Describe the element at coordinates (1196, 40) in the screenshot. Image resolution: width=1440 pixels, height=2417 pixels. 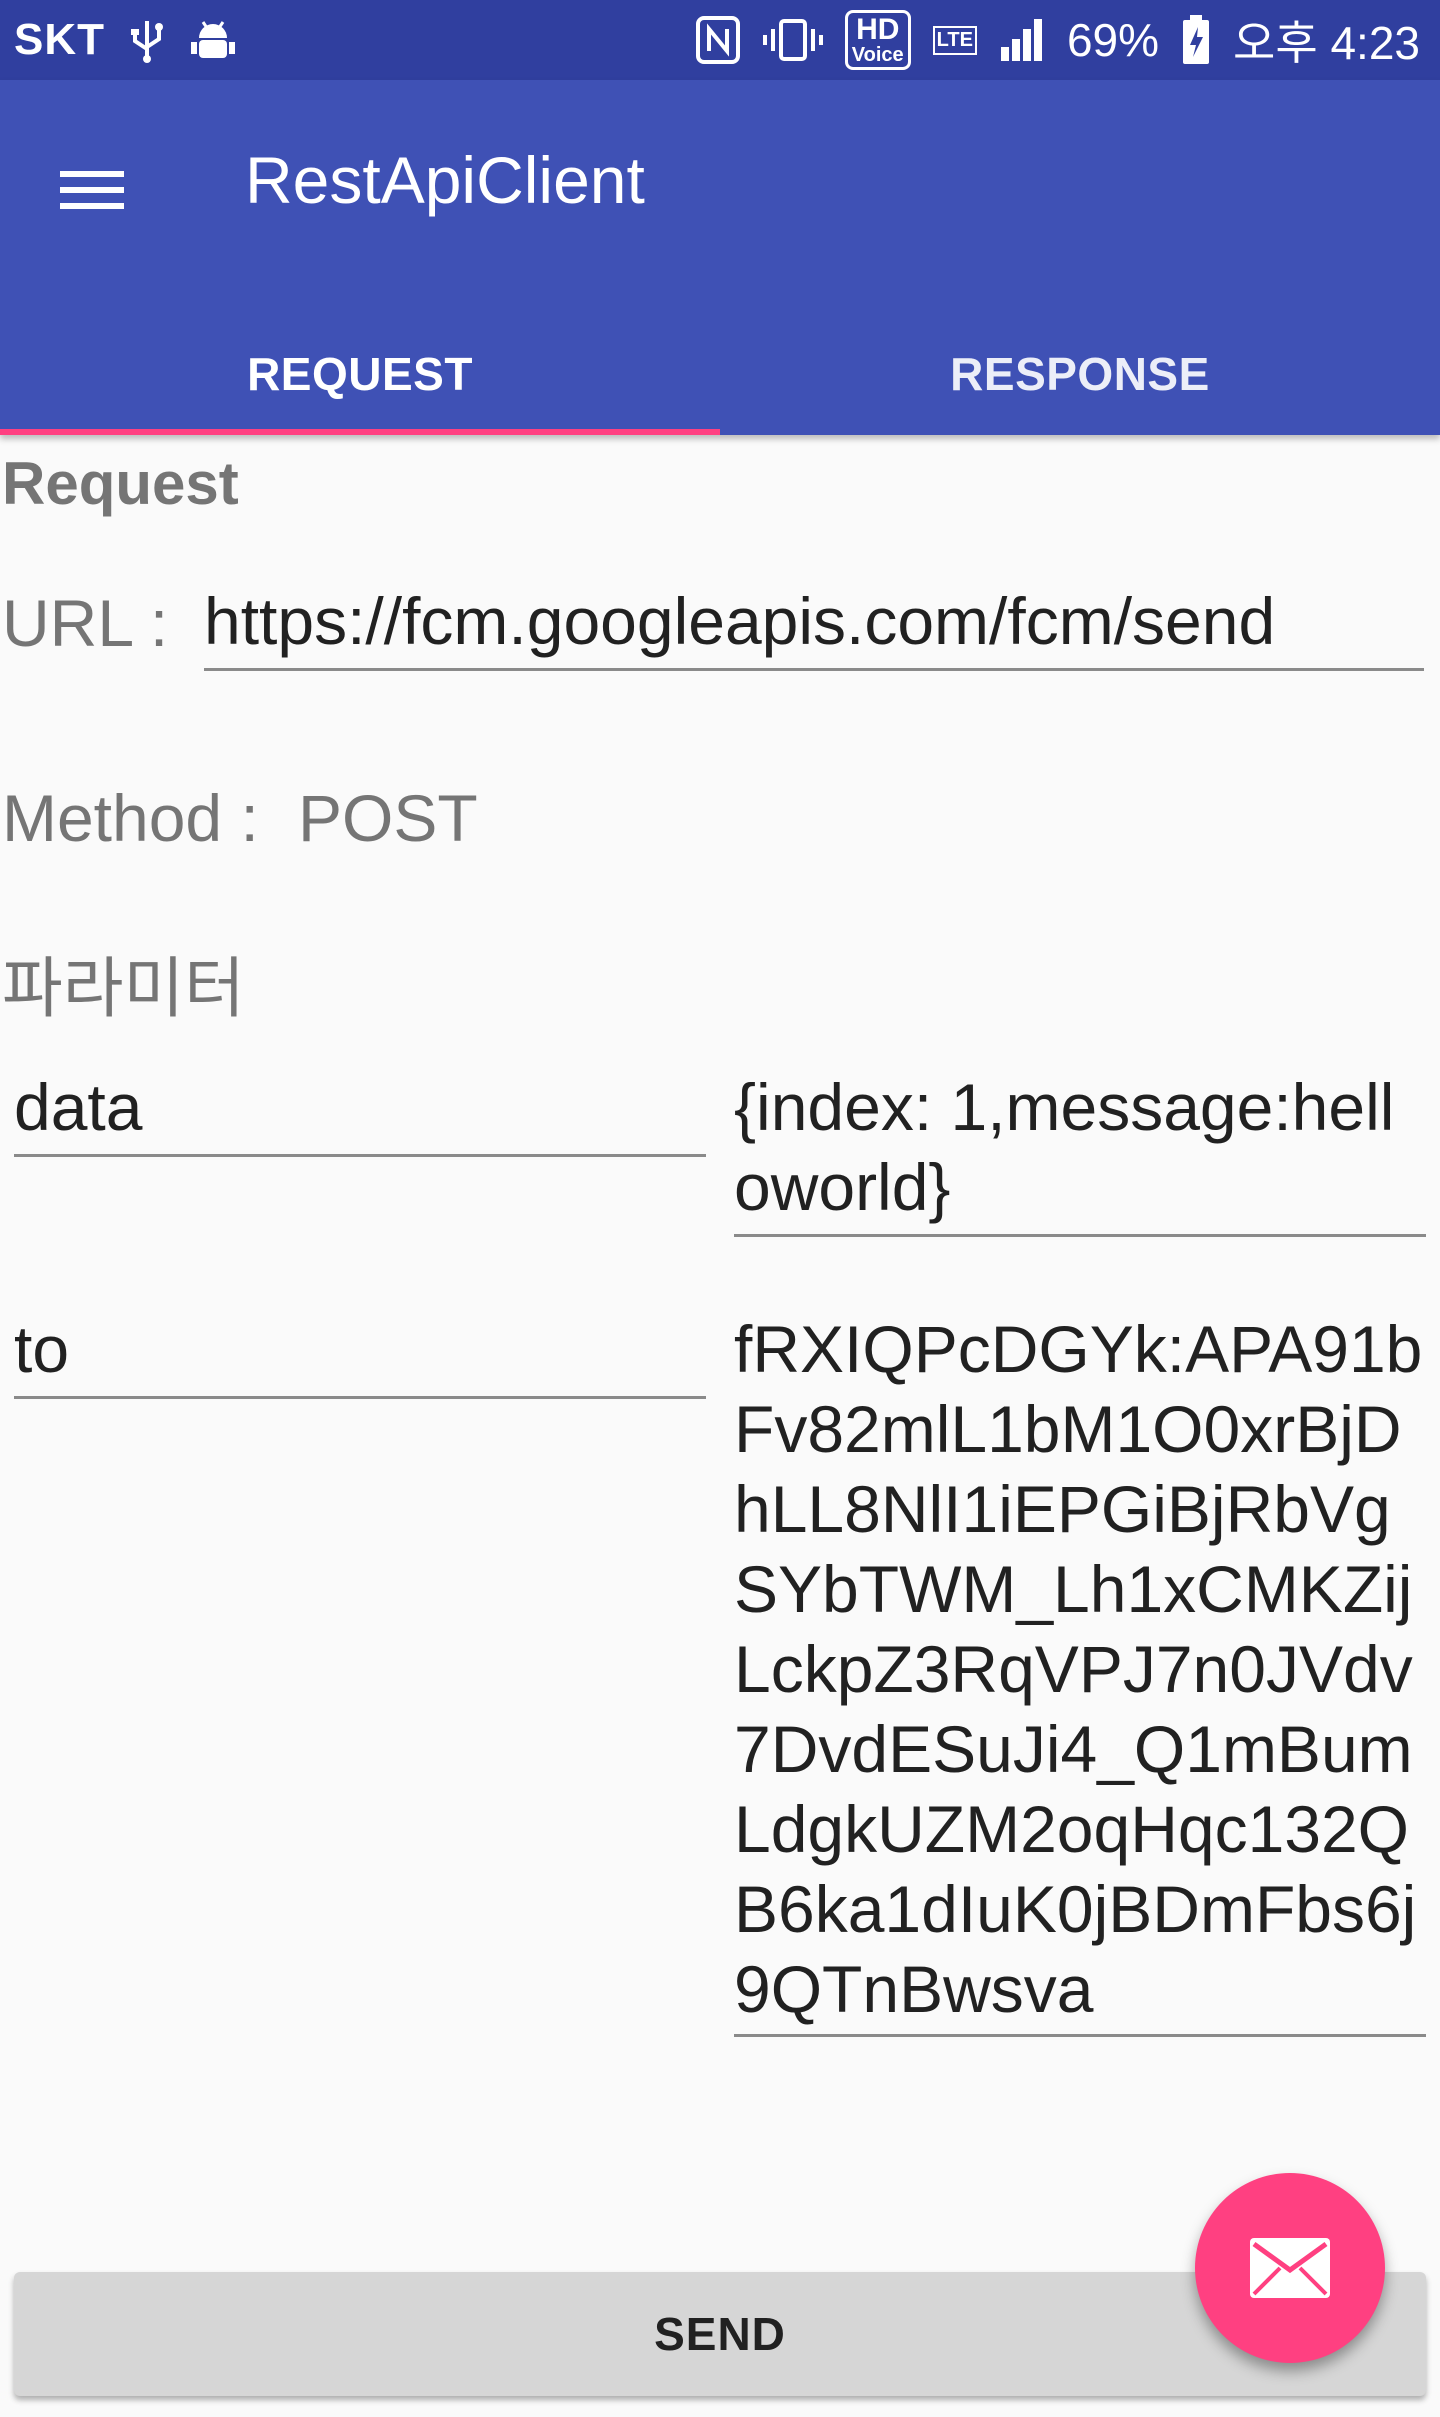
I see `battery-charging-icon` at that location.